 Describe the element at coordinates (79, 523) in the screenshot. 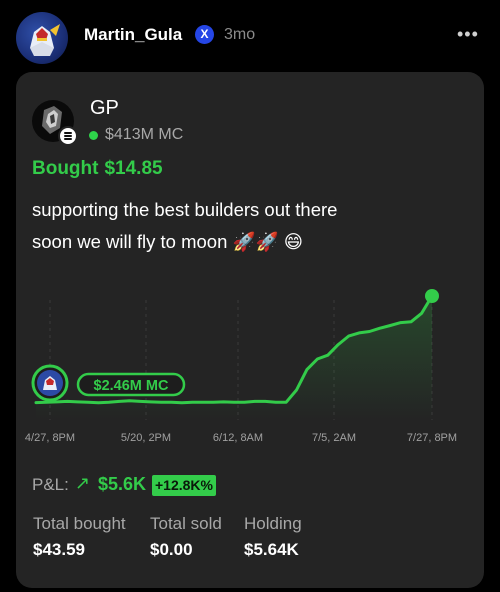

I see `stat-label: Total bought` at that location.